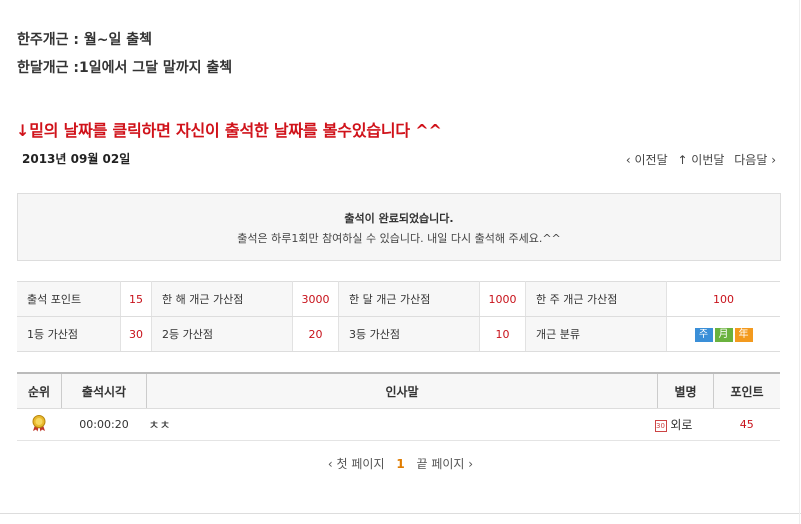 This screenshot has height=524, width=801. Describe the element at coordinates (723, 299) in the screenshot. I see `points-value: 100` at that location.